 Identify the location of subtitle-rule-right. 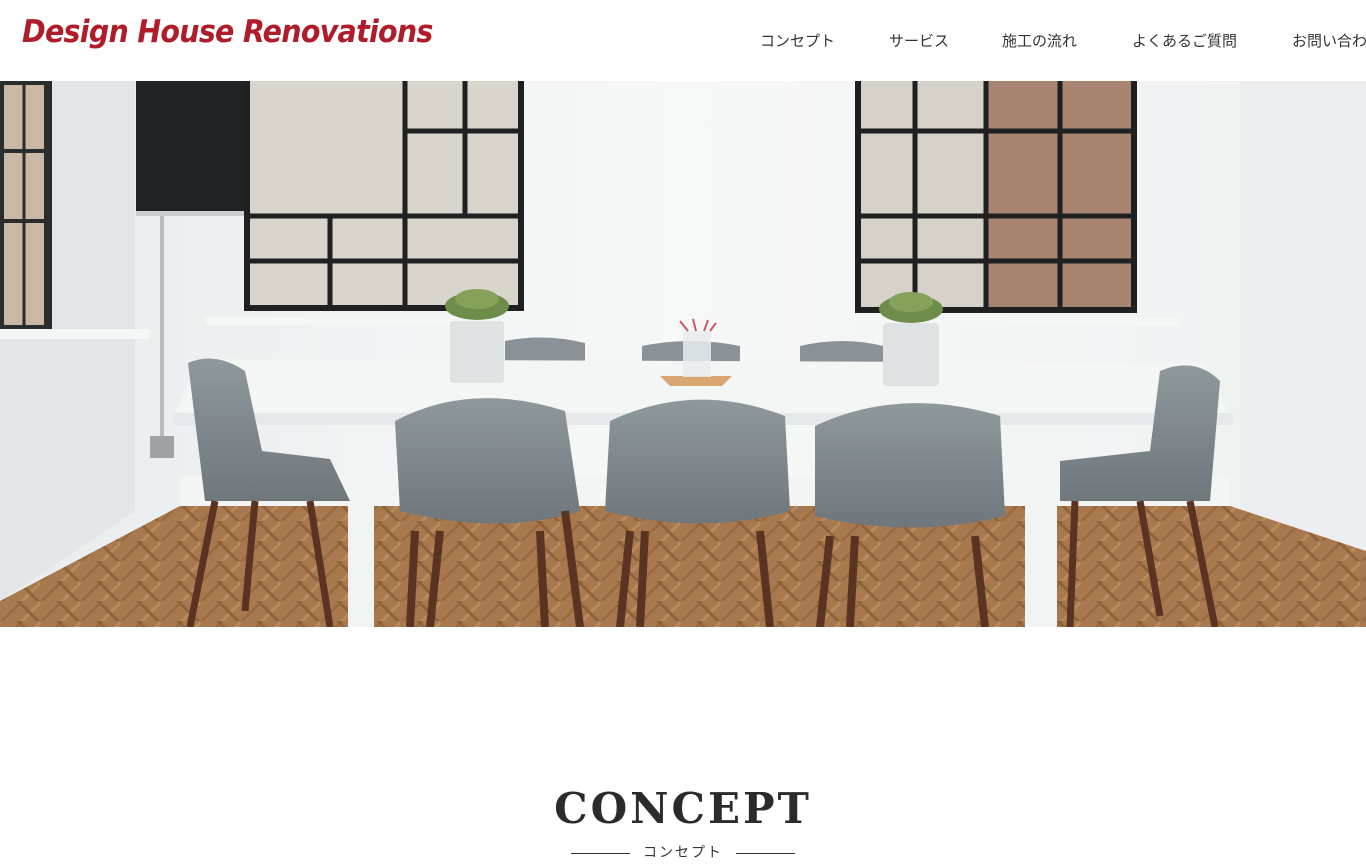
(765, 853).